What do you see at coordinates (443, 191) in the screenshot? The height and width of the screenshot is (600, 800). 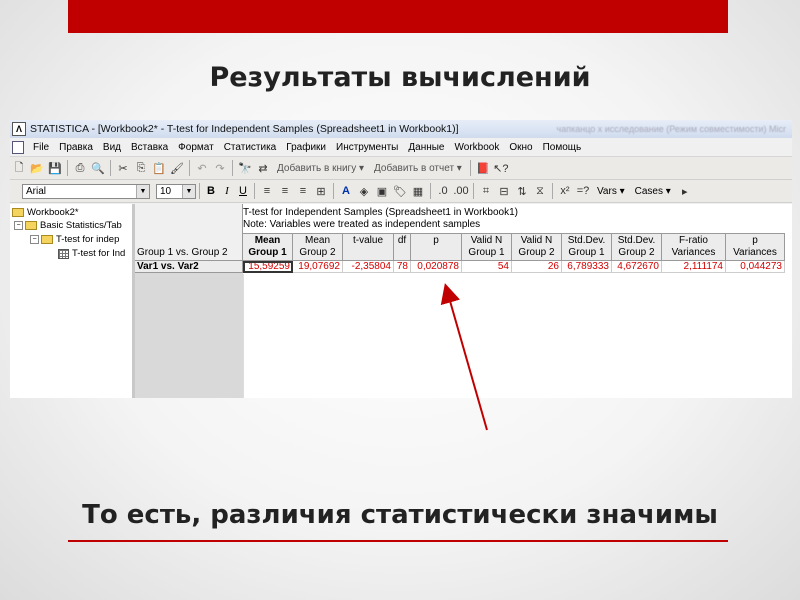 I see `decimals-increase-icon: .0` at bounding box center [443, 191].